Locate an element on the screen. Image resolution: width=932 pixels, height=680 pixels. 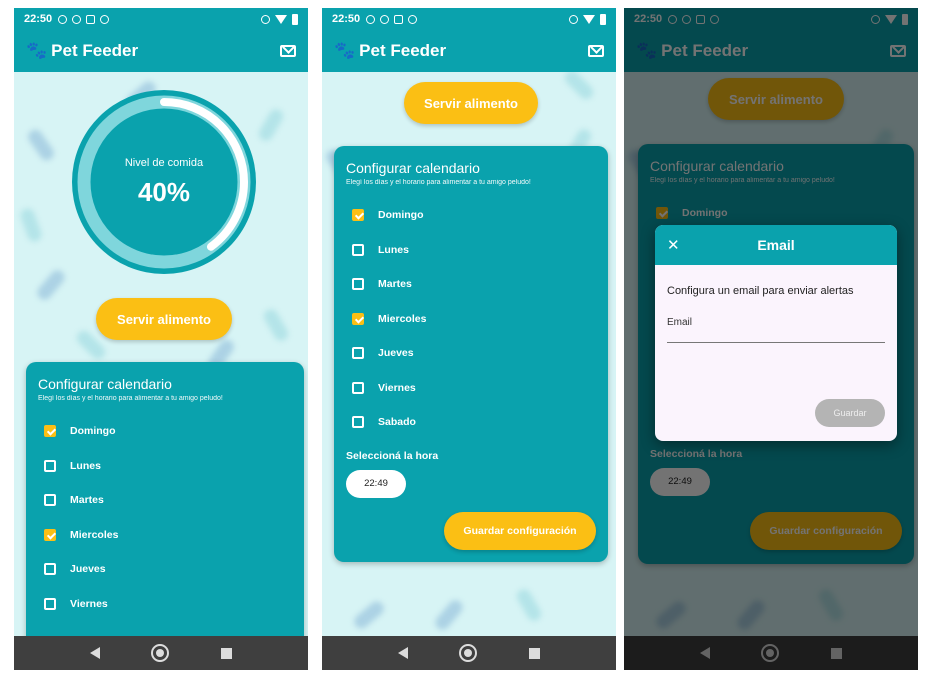
time-label: Seleccioná la hora is located at coordinates (392, 455).